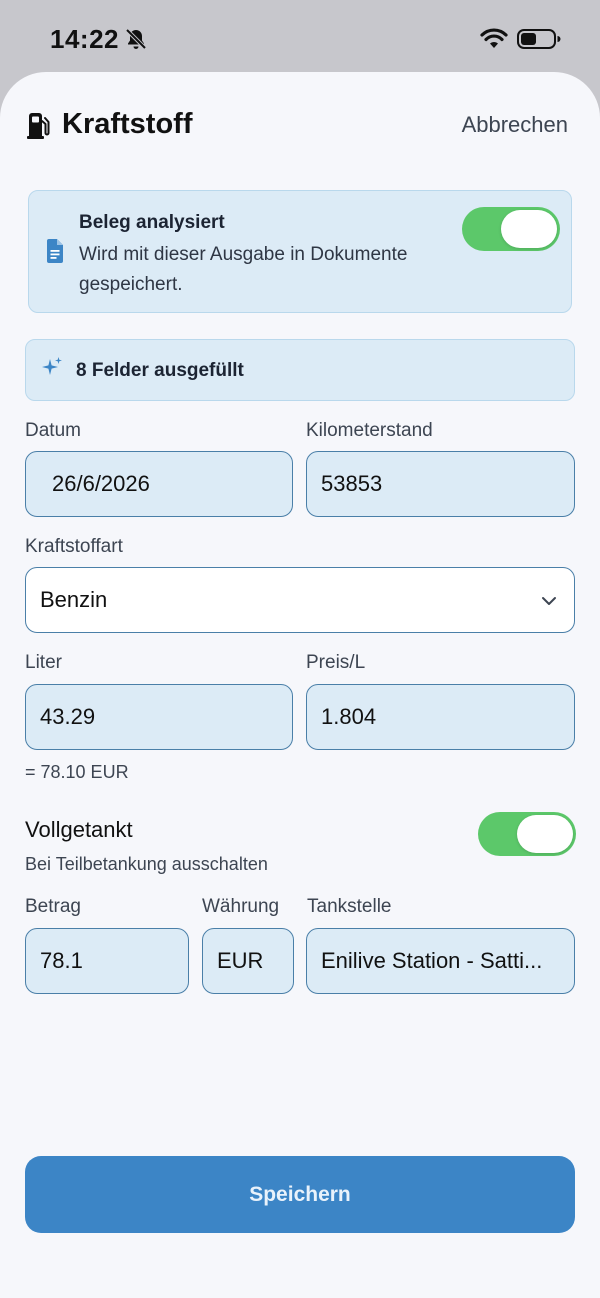  What do you see at coordinates (549, 601) in the screenshot?
I see `chevron-down-icon` at bounding box center [549, 601].